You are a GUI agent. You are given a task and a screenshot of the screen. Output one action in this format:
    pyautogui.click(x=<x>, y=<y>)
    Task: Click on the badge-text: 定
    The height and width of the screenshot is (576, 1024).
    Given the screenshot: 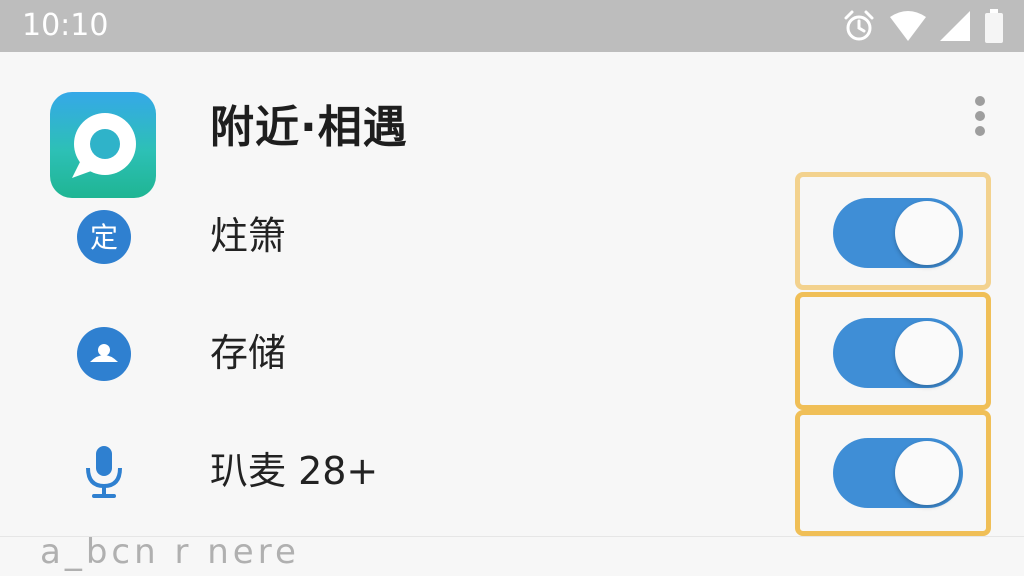 What is the action you would take?
    pyautogui.click(x=104, y=237)
    